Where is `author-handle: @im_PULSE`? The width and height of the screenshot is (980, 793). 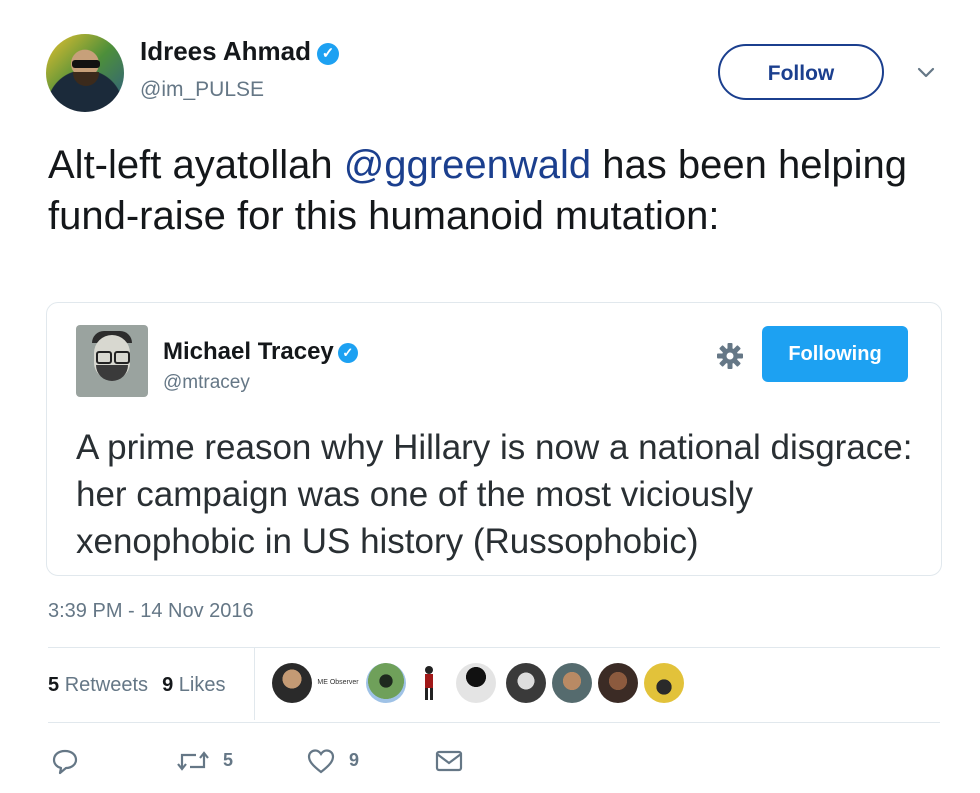
author-handle: @im_PULSE is located at coordinates (202, 90).